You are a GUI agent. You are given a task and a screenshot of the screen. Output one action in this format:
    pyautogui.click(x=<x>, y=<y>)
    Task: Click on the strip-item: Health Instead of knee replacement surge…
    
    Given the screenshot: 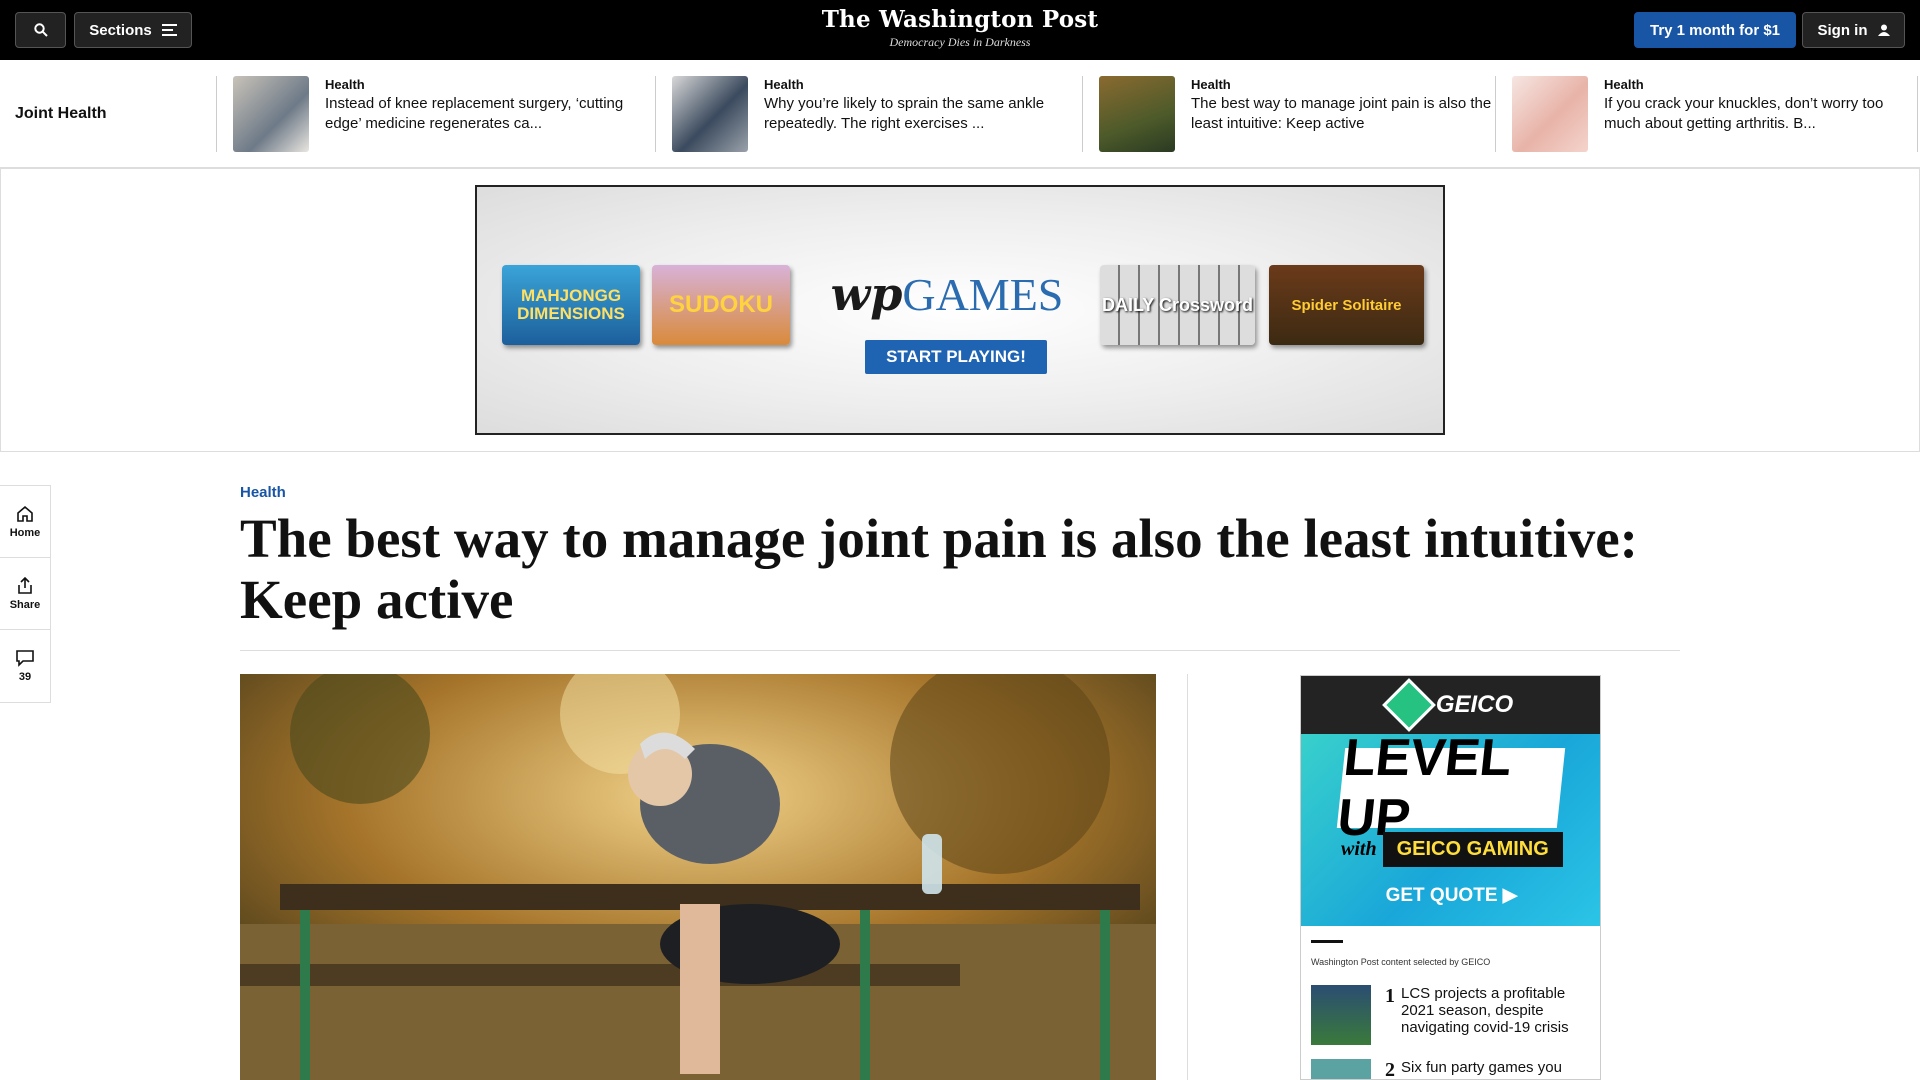 What is the action you would take?
    pyautogui.click(x=439, y=114)
    